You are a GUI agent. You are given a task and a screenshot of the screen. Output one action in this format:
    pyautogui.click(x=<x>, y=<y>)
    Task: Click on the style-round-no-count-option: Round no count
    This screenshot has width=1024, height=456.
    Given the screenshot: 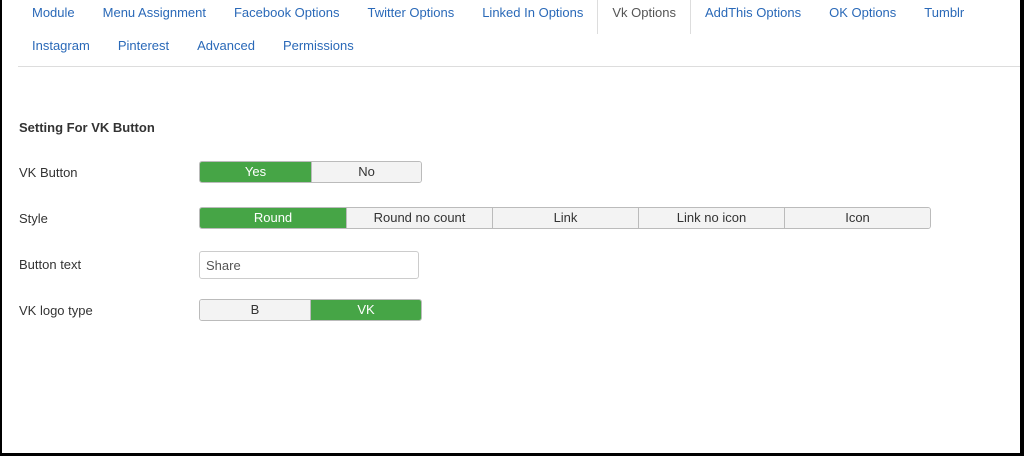 What is the action you would take?
    pyautogui.click(x=420, y=218)
    